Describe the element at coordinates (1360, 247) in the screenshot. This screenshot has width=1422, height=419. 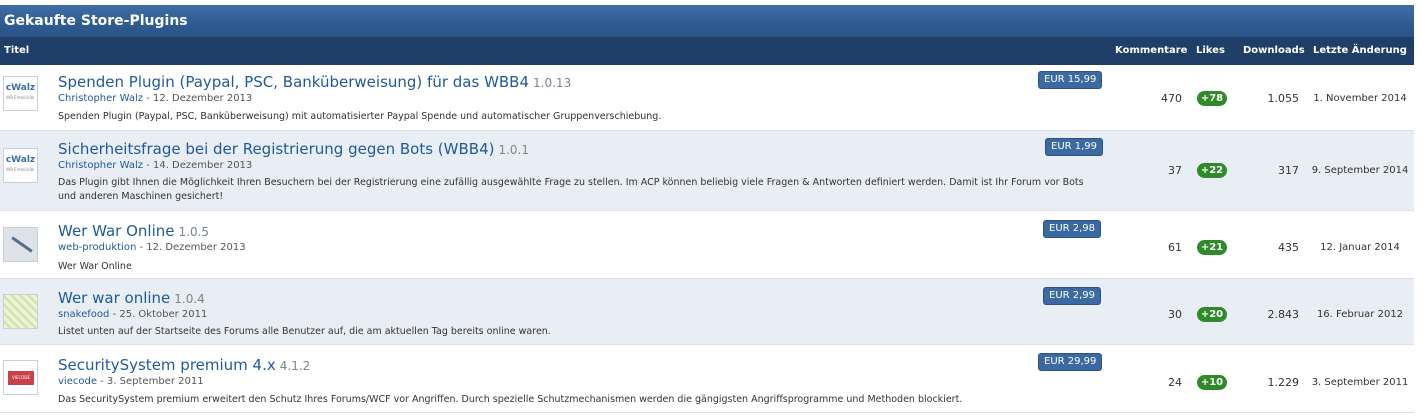
I see `last-change-date: 12. Januar 2014` at that location.